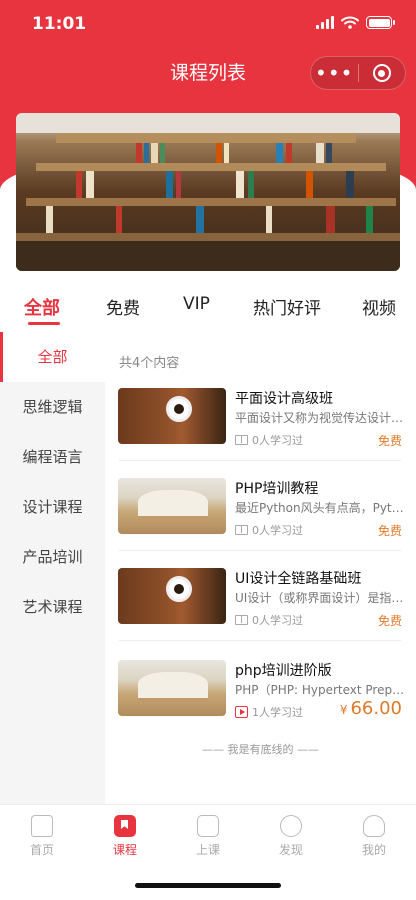 This screenshot has height=900, width=416. I want to click on course-item: 平面设计高级班 平面设计又称为视觉传达设计，... 0人学习过 免费, so click(260, 433).